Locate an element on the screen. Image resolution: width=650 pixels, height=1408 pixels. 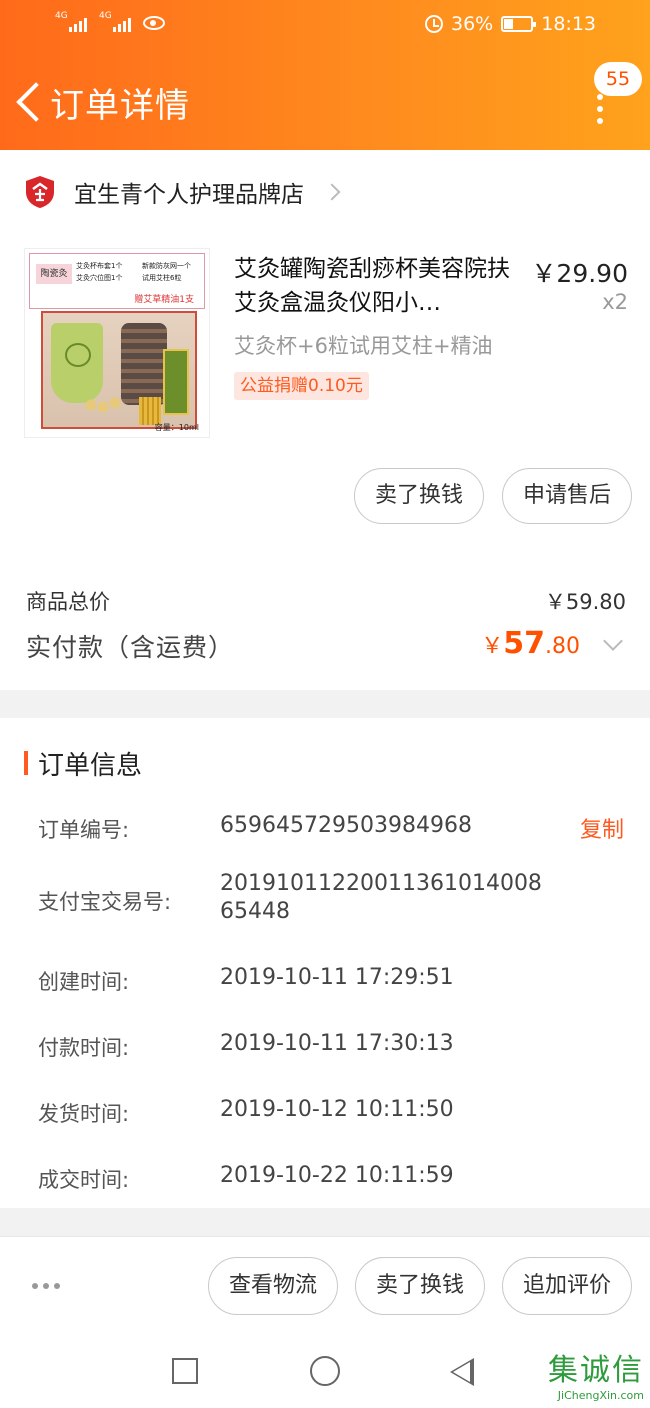
store-row: 宜生青个人护理品牌店 is located at coordinates (182, 192).